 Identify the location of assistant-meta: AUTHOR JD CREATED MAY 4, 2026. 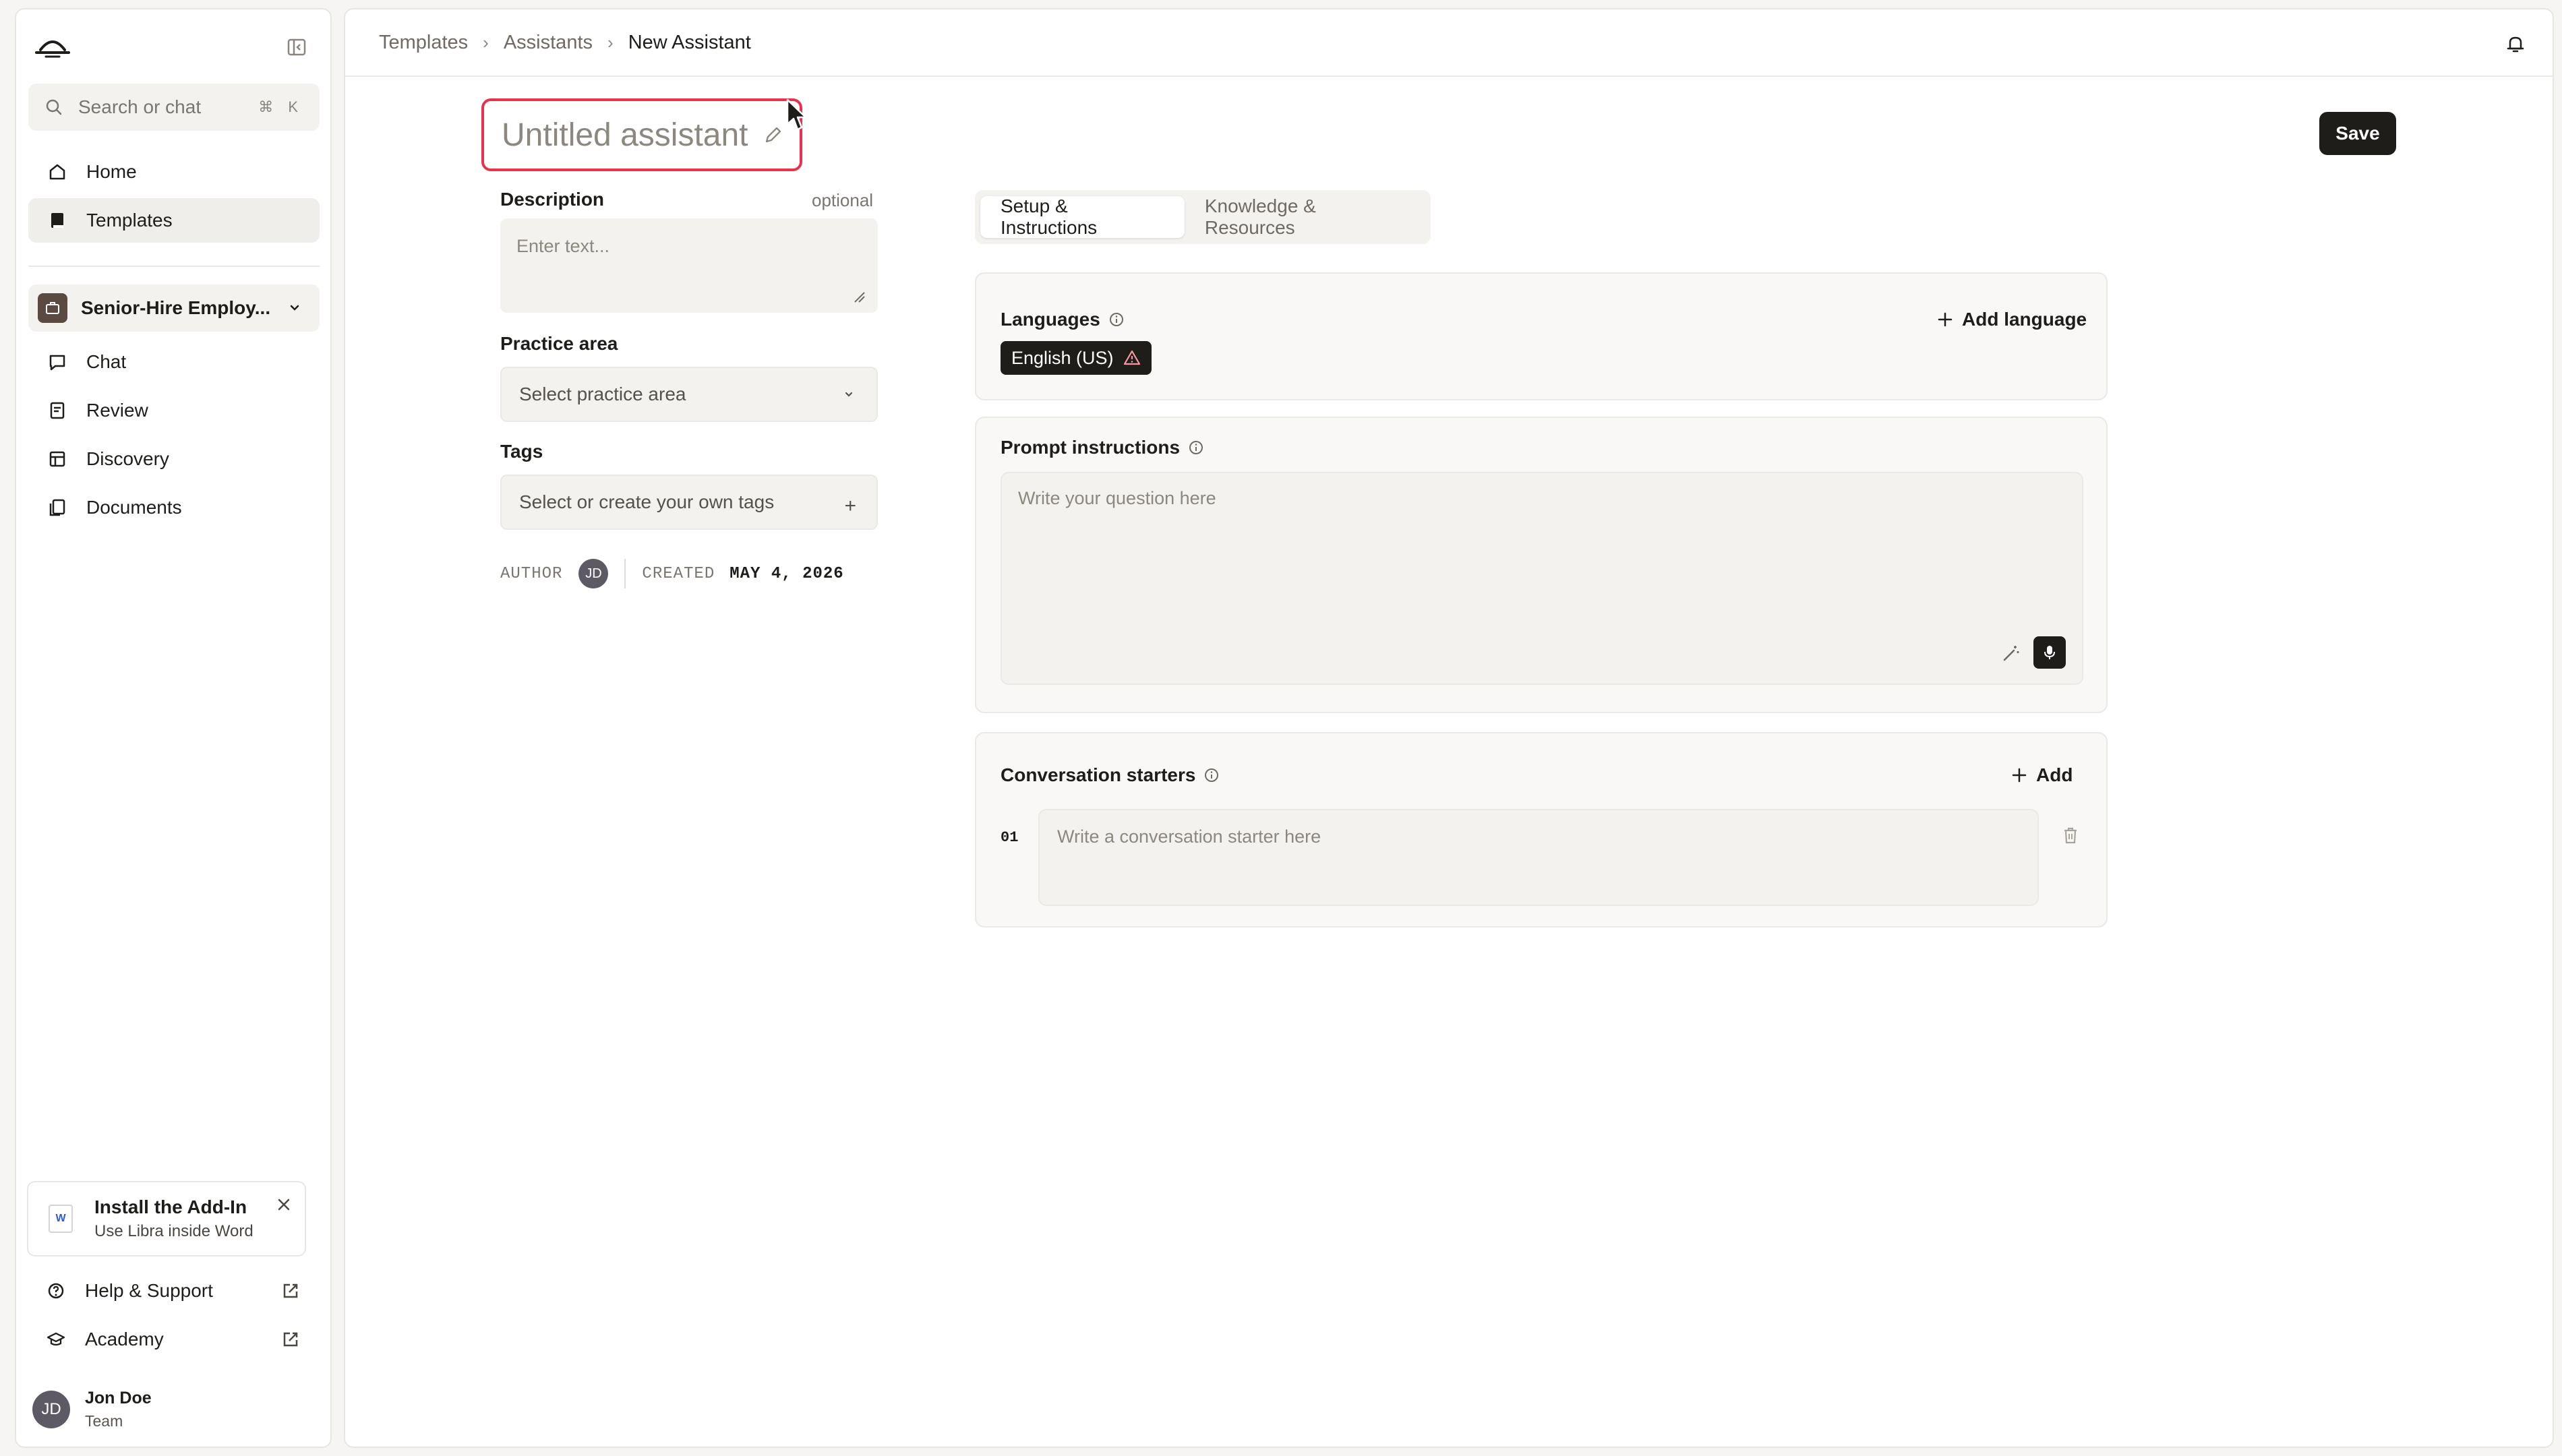
(672, 573).